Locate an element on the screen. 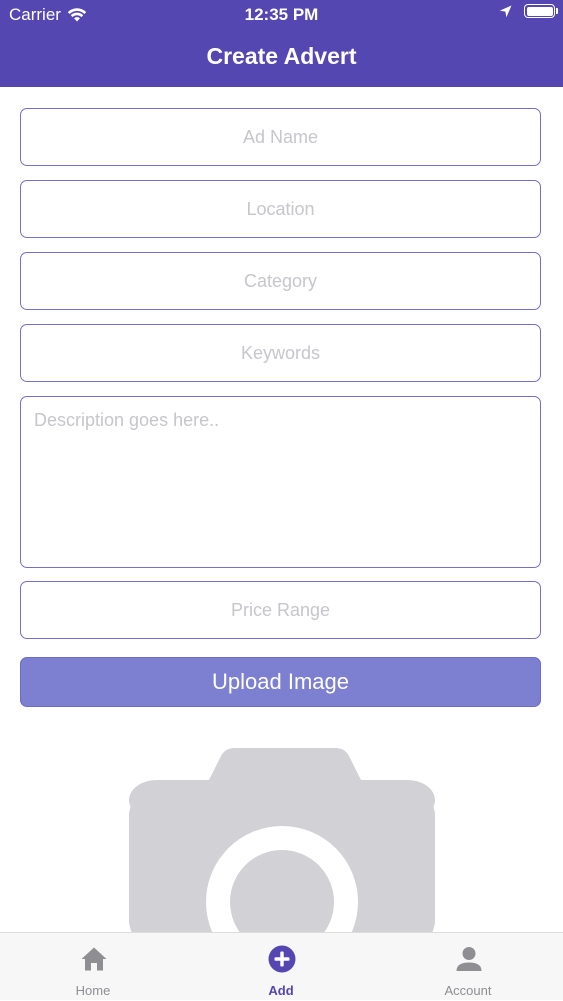  tab-account-label: Account is located at coordinates (468, 990).